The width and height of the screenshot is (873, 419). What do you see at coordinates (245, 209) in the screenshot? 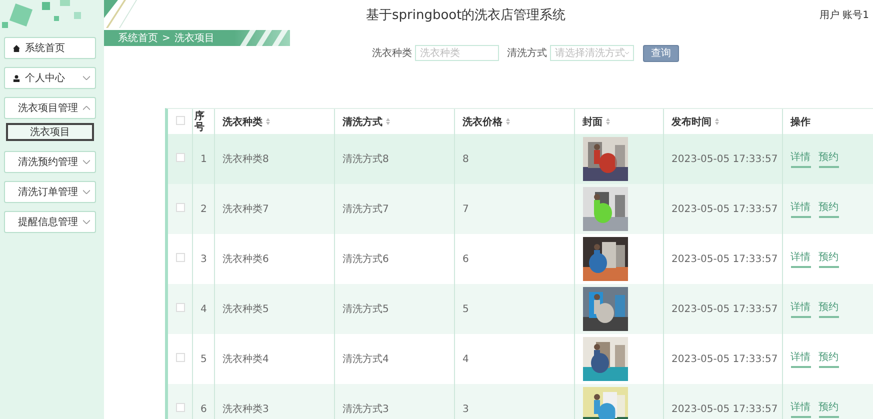
I see `table-cell: 洗衣种类7` at bounding box center [245, 209].